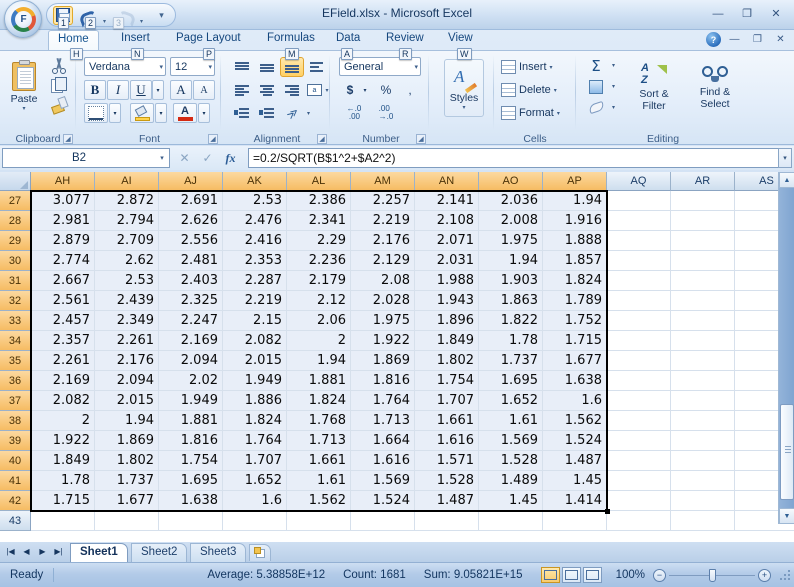  What do you see at coordinates (511, 321) in the screenshot?
I see `cell-AO33: 1.822` at bounding box center [511, 321].